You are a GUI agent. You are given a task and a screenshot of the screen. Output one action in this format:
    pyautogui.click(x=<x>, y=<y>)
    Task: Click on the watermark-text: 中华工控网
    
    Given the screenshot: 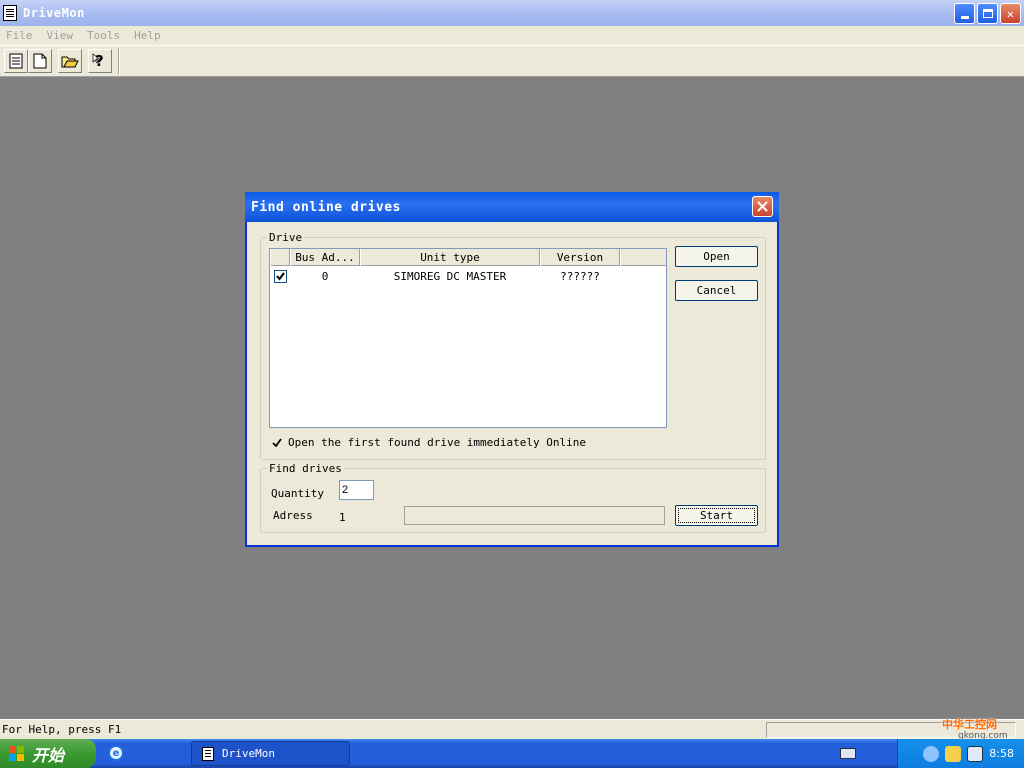 What is the action you would take?
    pyautogui.click(x=969, y=724)
    